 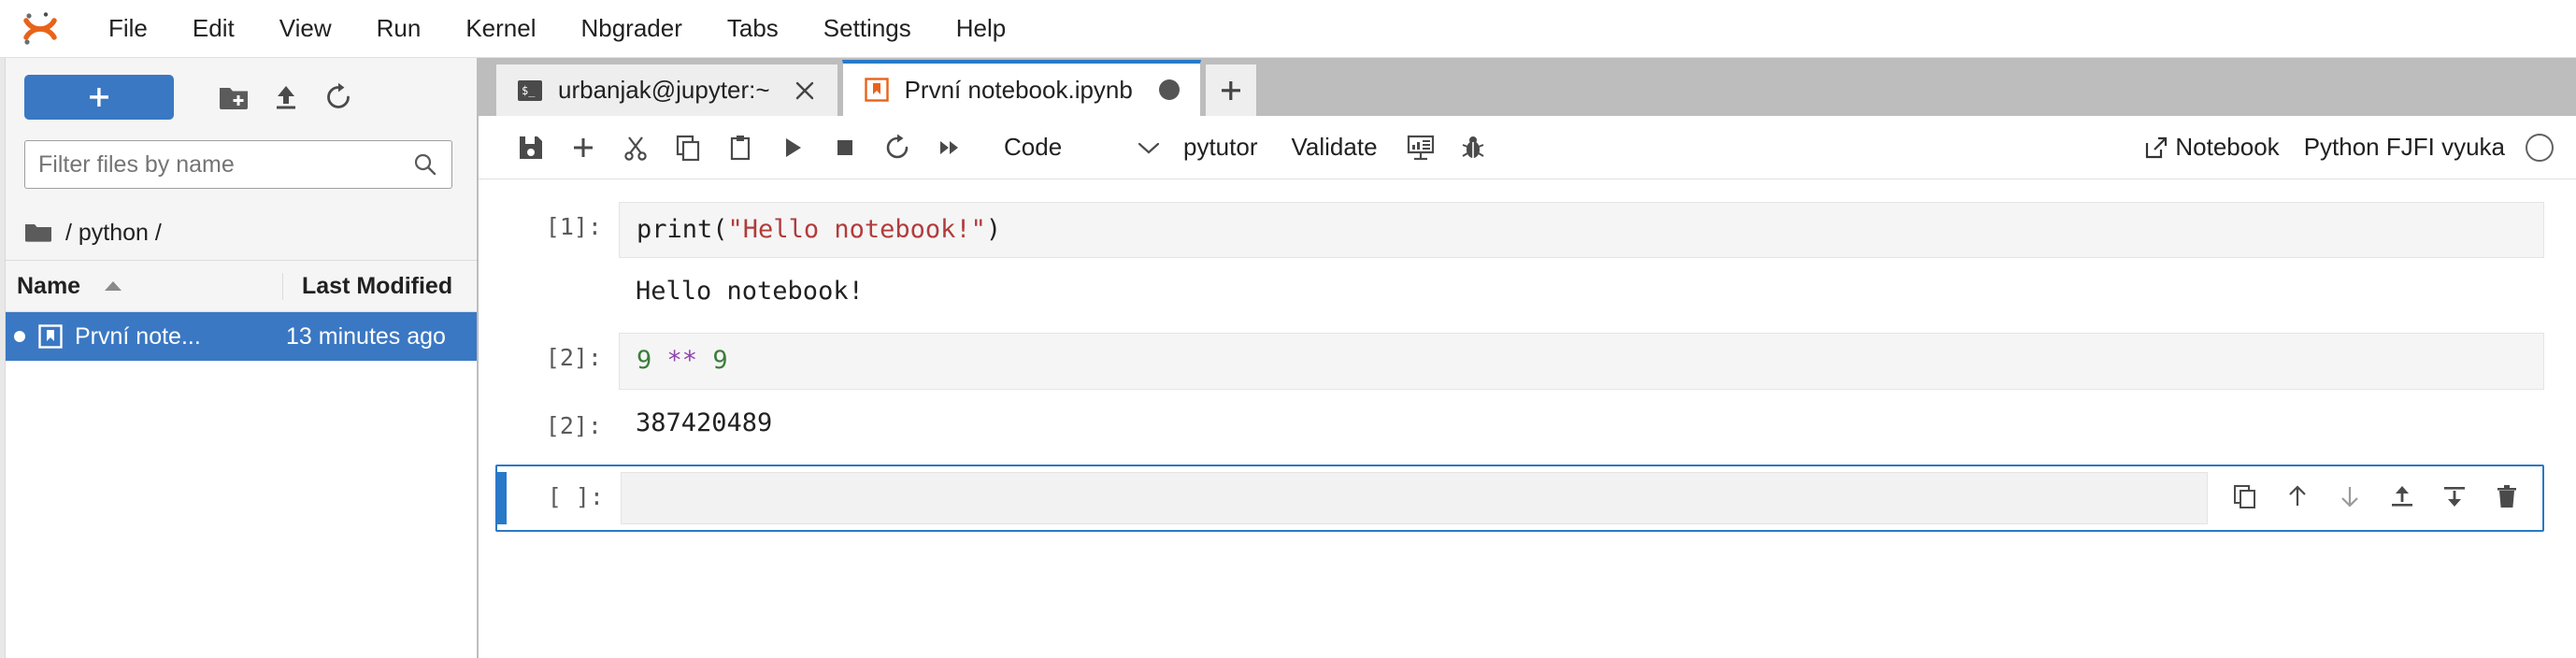 What do you see at coordinates (225, 165) in the screenshot?
I see `filter-files-input: Filter files by name` at bounding box center [225, 165].